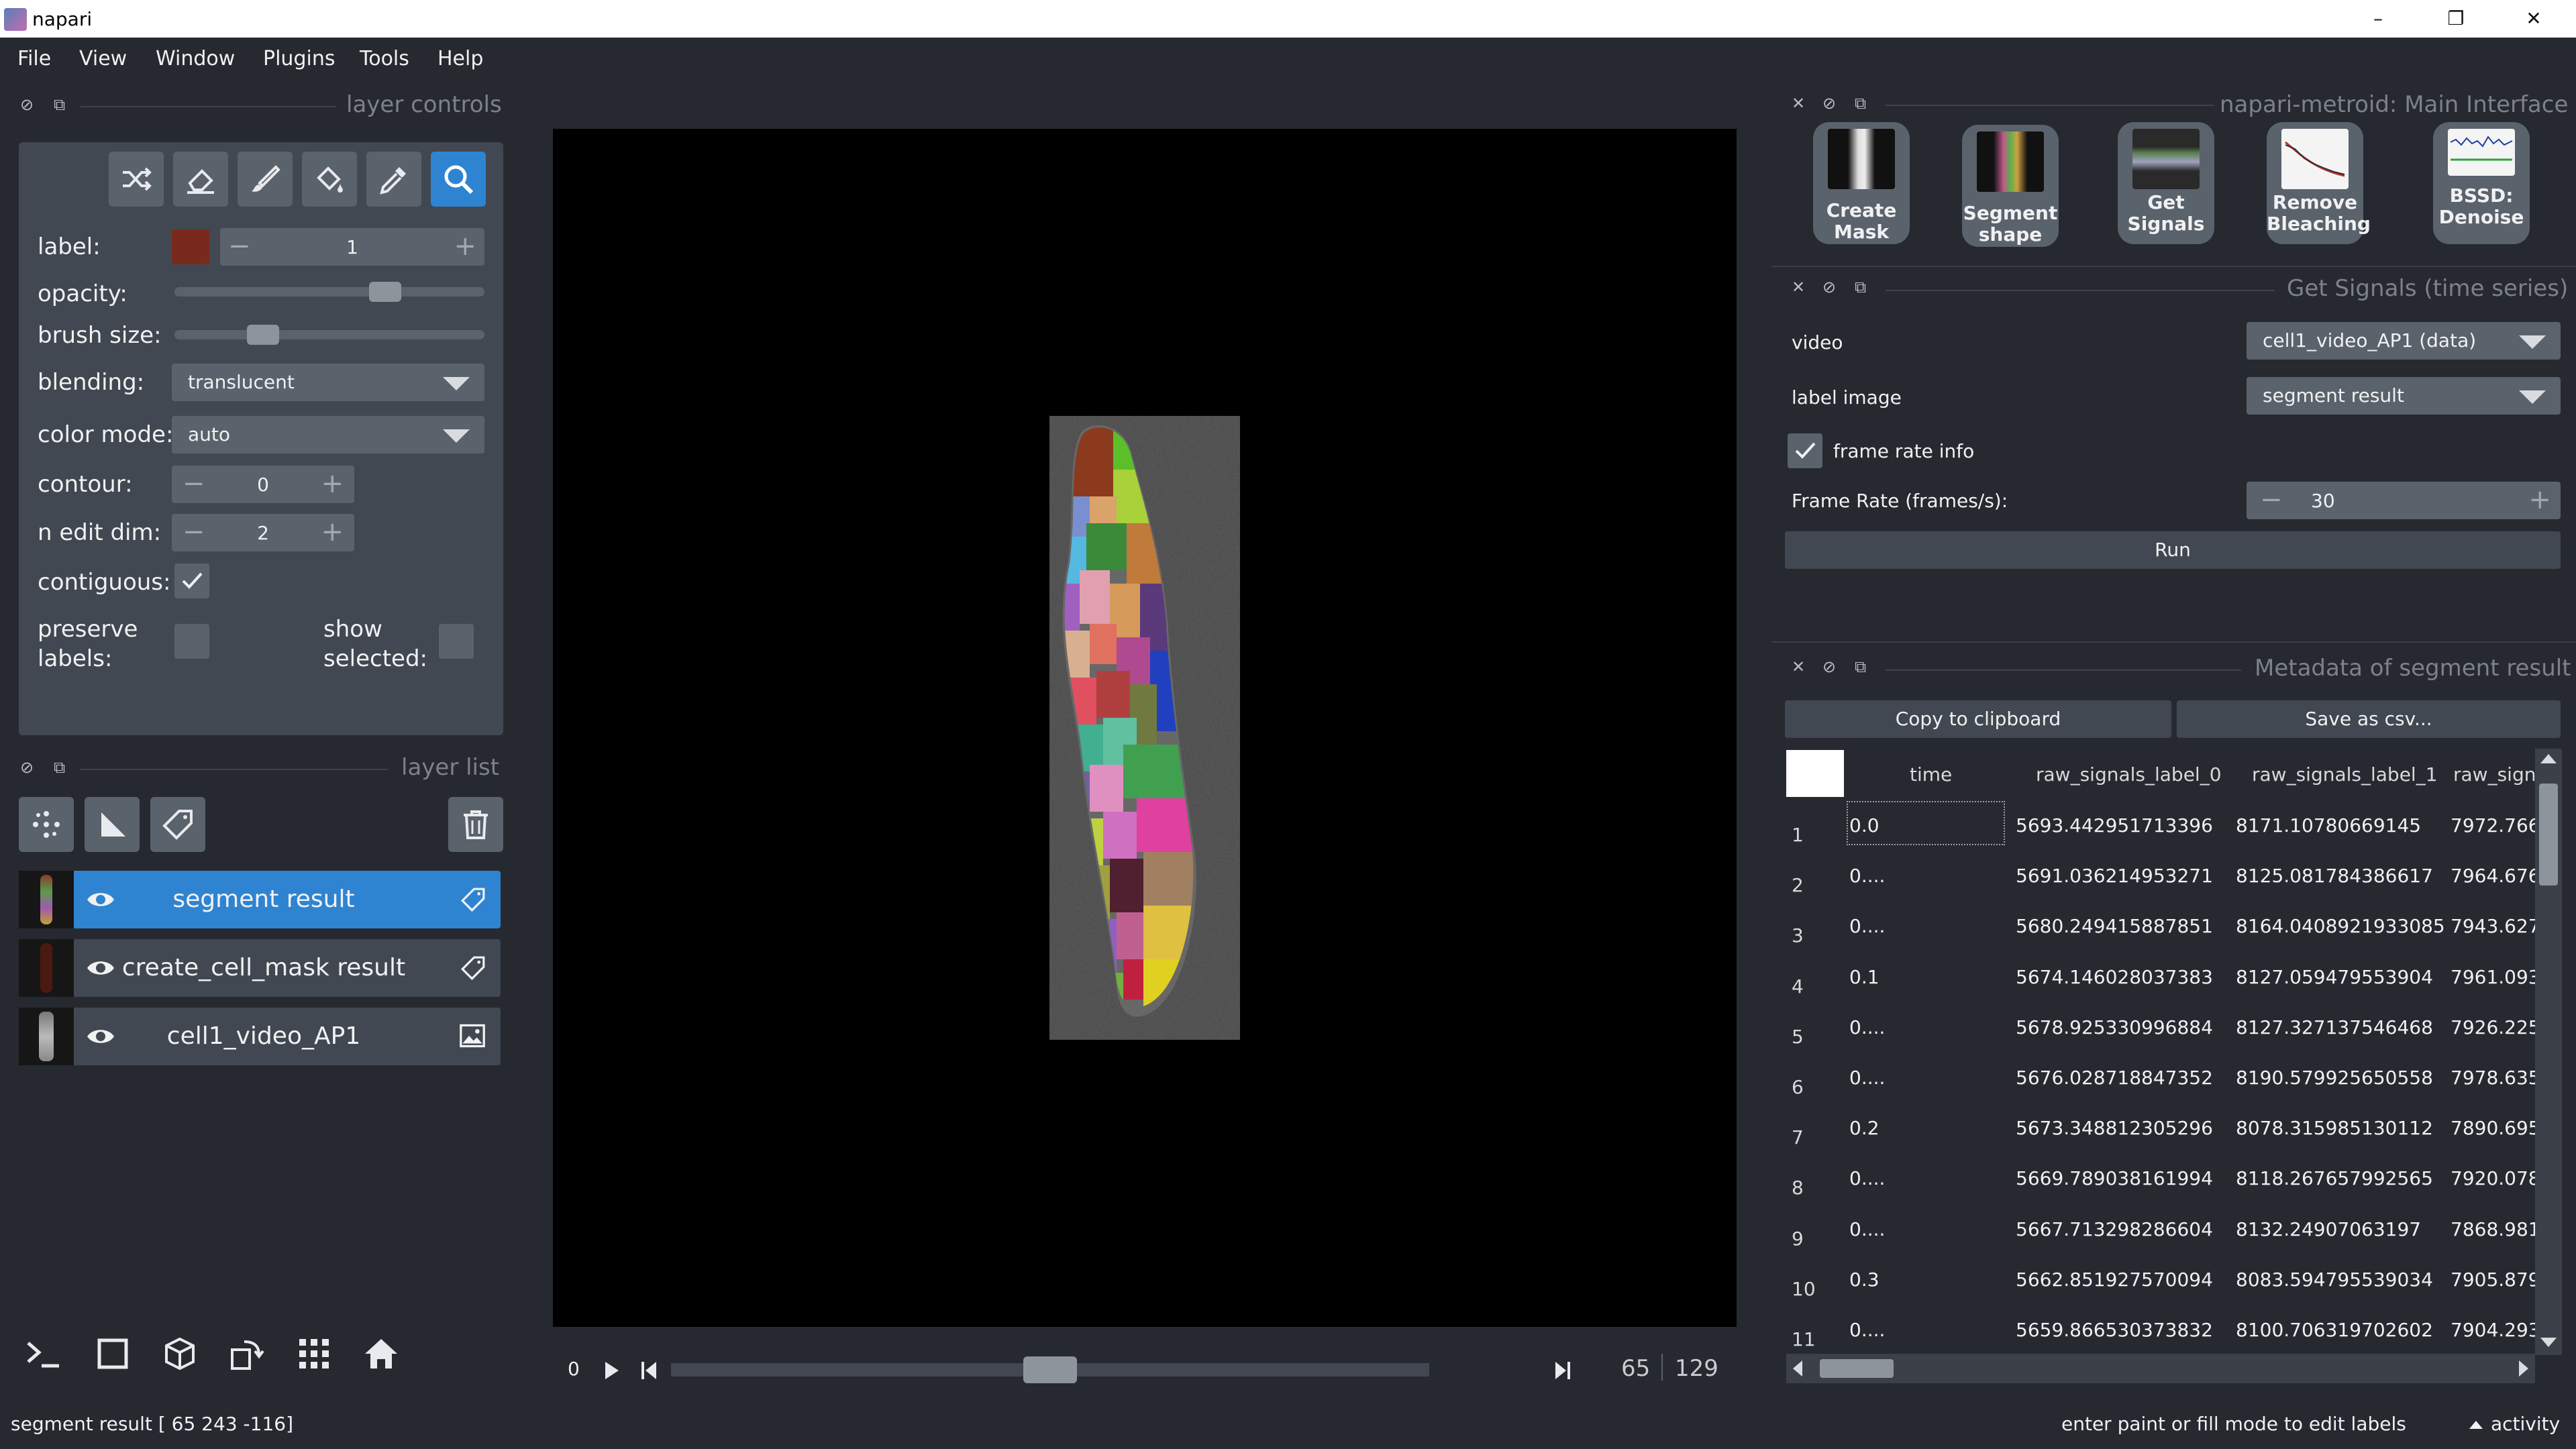 Image resolution: width=2576 pixels, height=1449 pixels. I want to click on skip-to-end-icon, so click(1563, 1370).